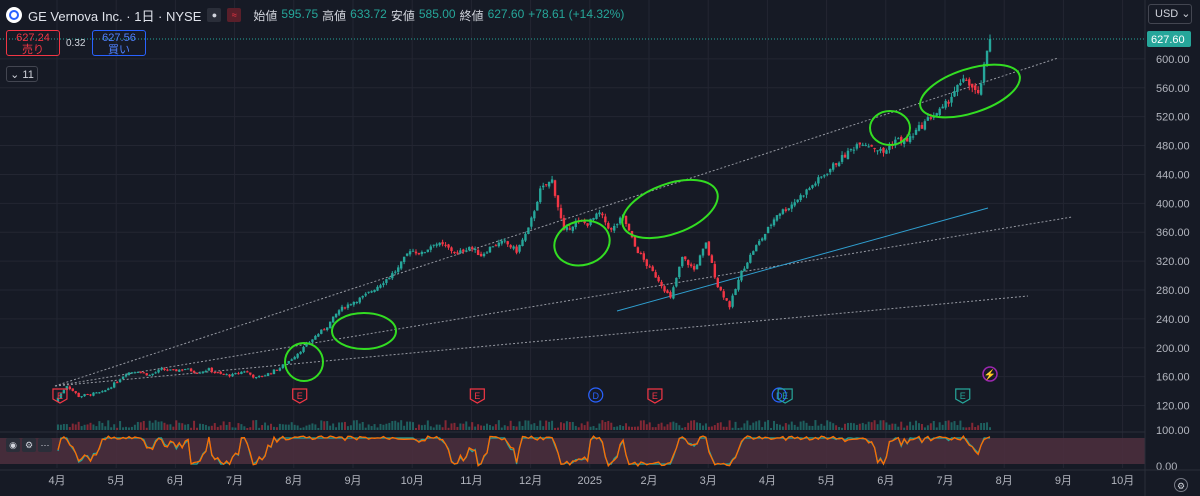  What do you see at coordinates (1181, 485) in the screenshot?
I see `chart-settings-icon: ⚙` at bounding box center [1181, 485].